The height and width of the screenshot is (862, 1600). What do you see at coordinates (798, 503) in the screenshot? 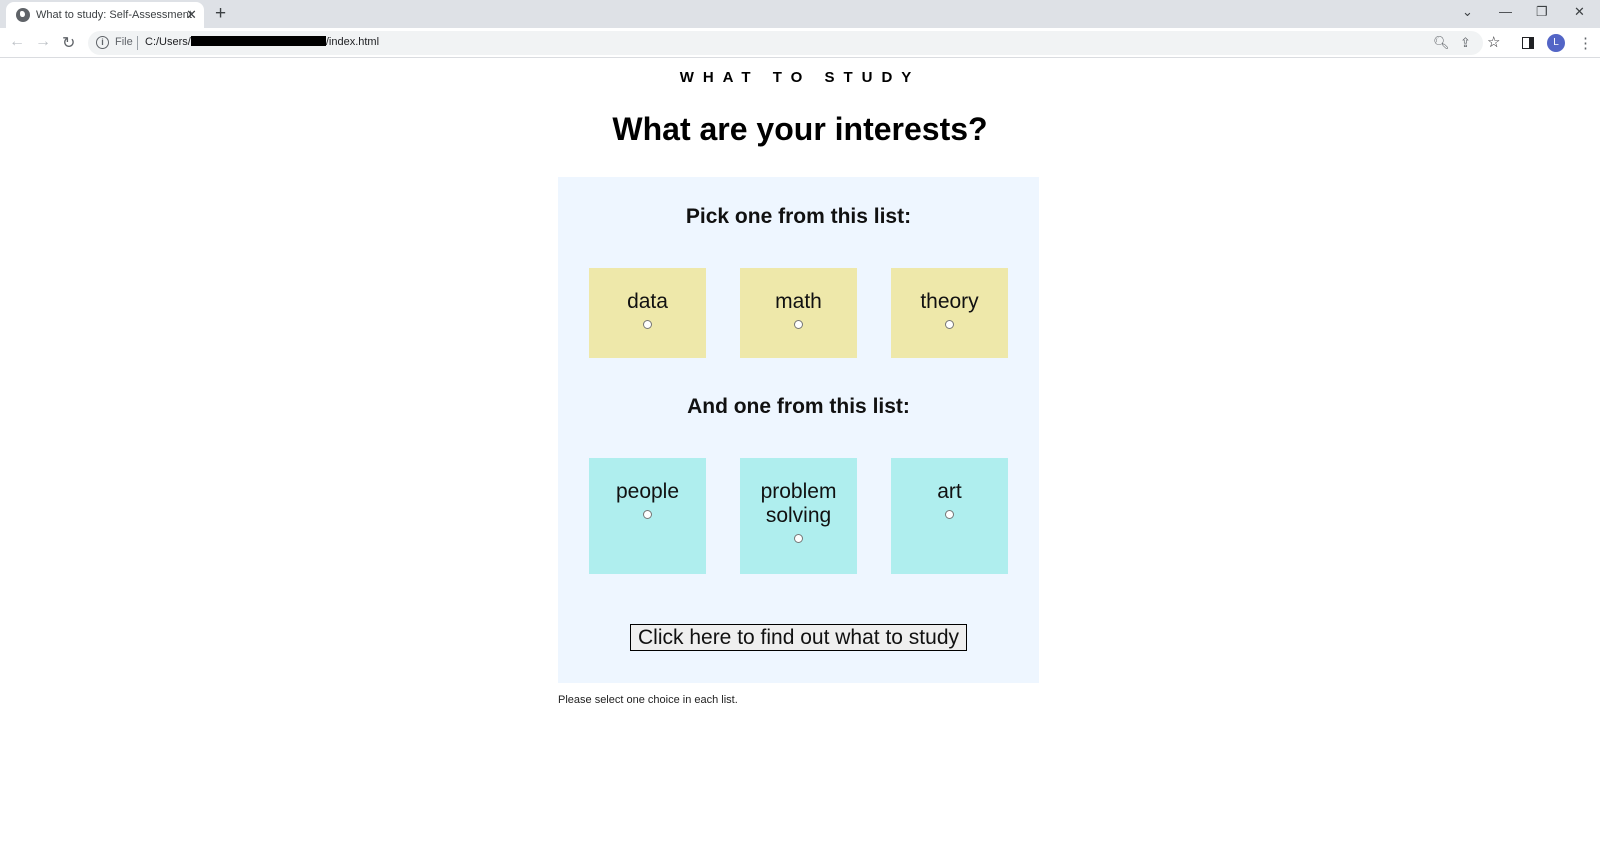
I see `option-label: problem solving` at bounding box center [798, 503].